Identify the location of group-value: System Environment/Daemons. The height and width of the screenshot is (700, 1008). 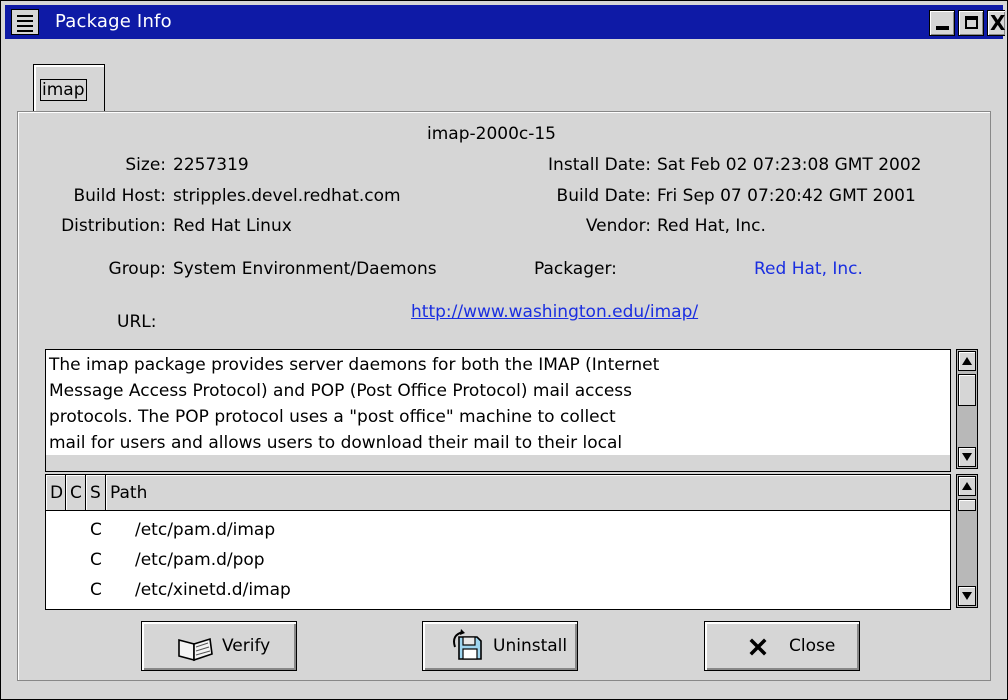
(305, 269).